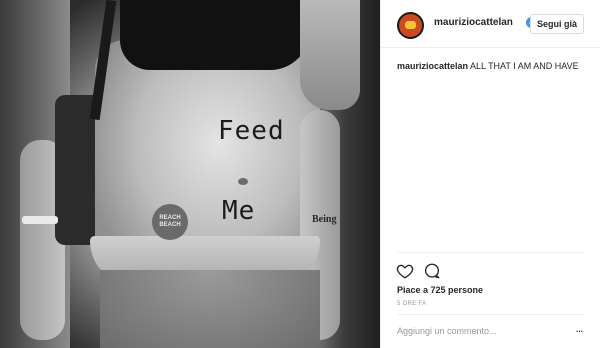 This screenshot has width=600, height=348. I want to click on photo-hair, so click(330, 55).